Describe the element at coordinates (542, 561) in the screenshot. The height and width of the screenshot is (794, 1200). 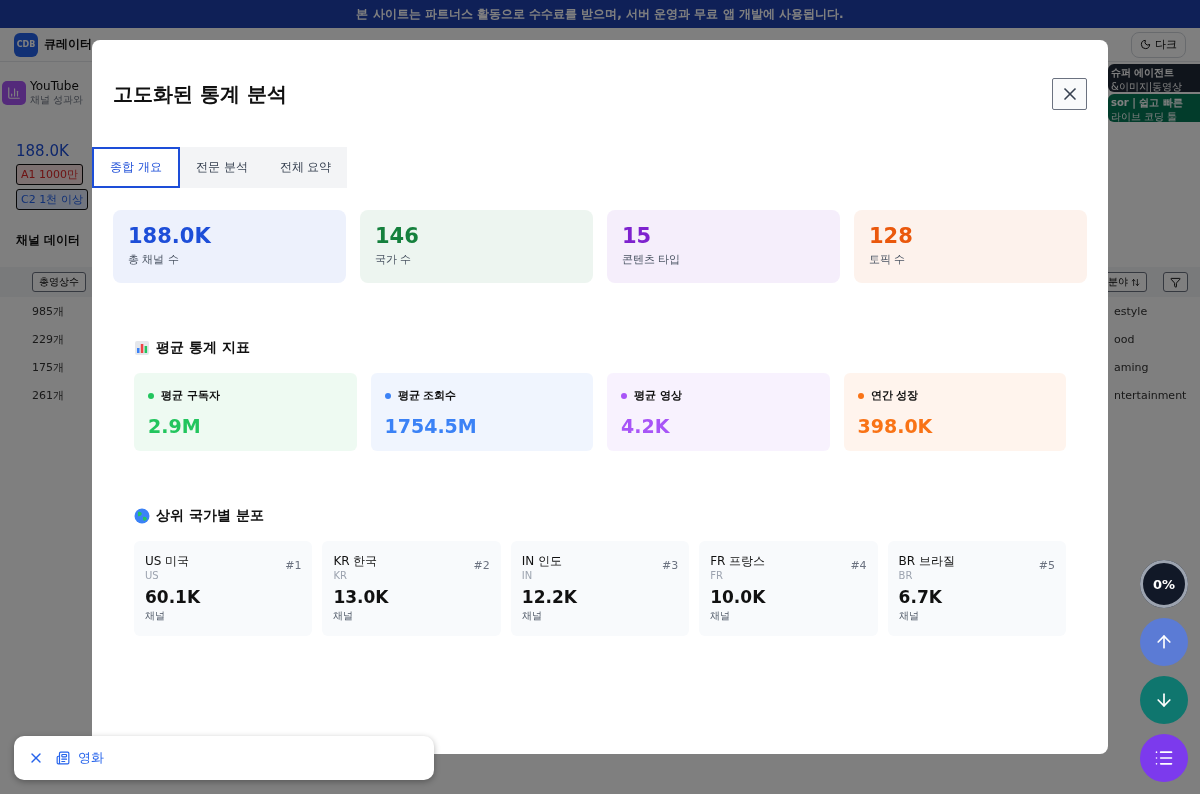
I see `country-name: IN 인도` at that location.